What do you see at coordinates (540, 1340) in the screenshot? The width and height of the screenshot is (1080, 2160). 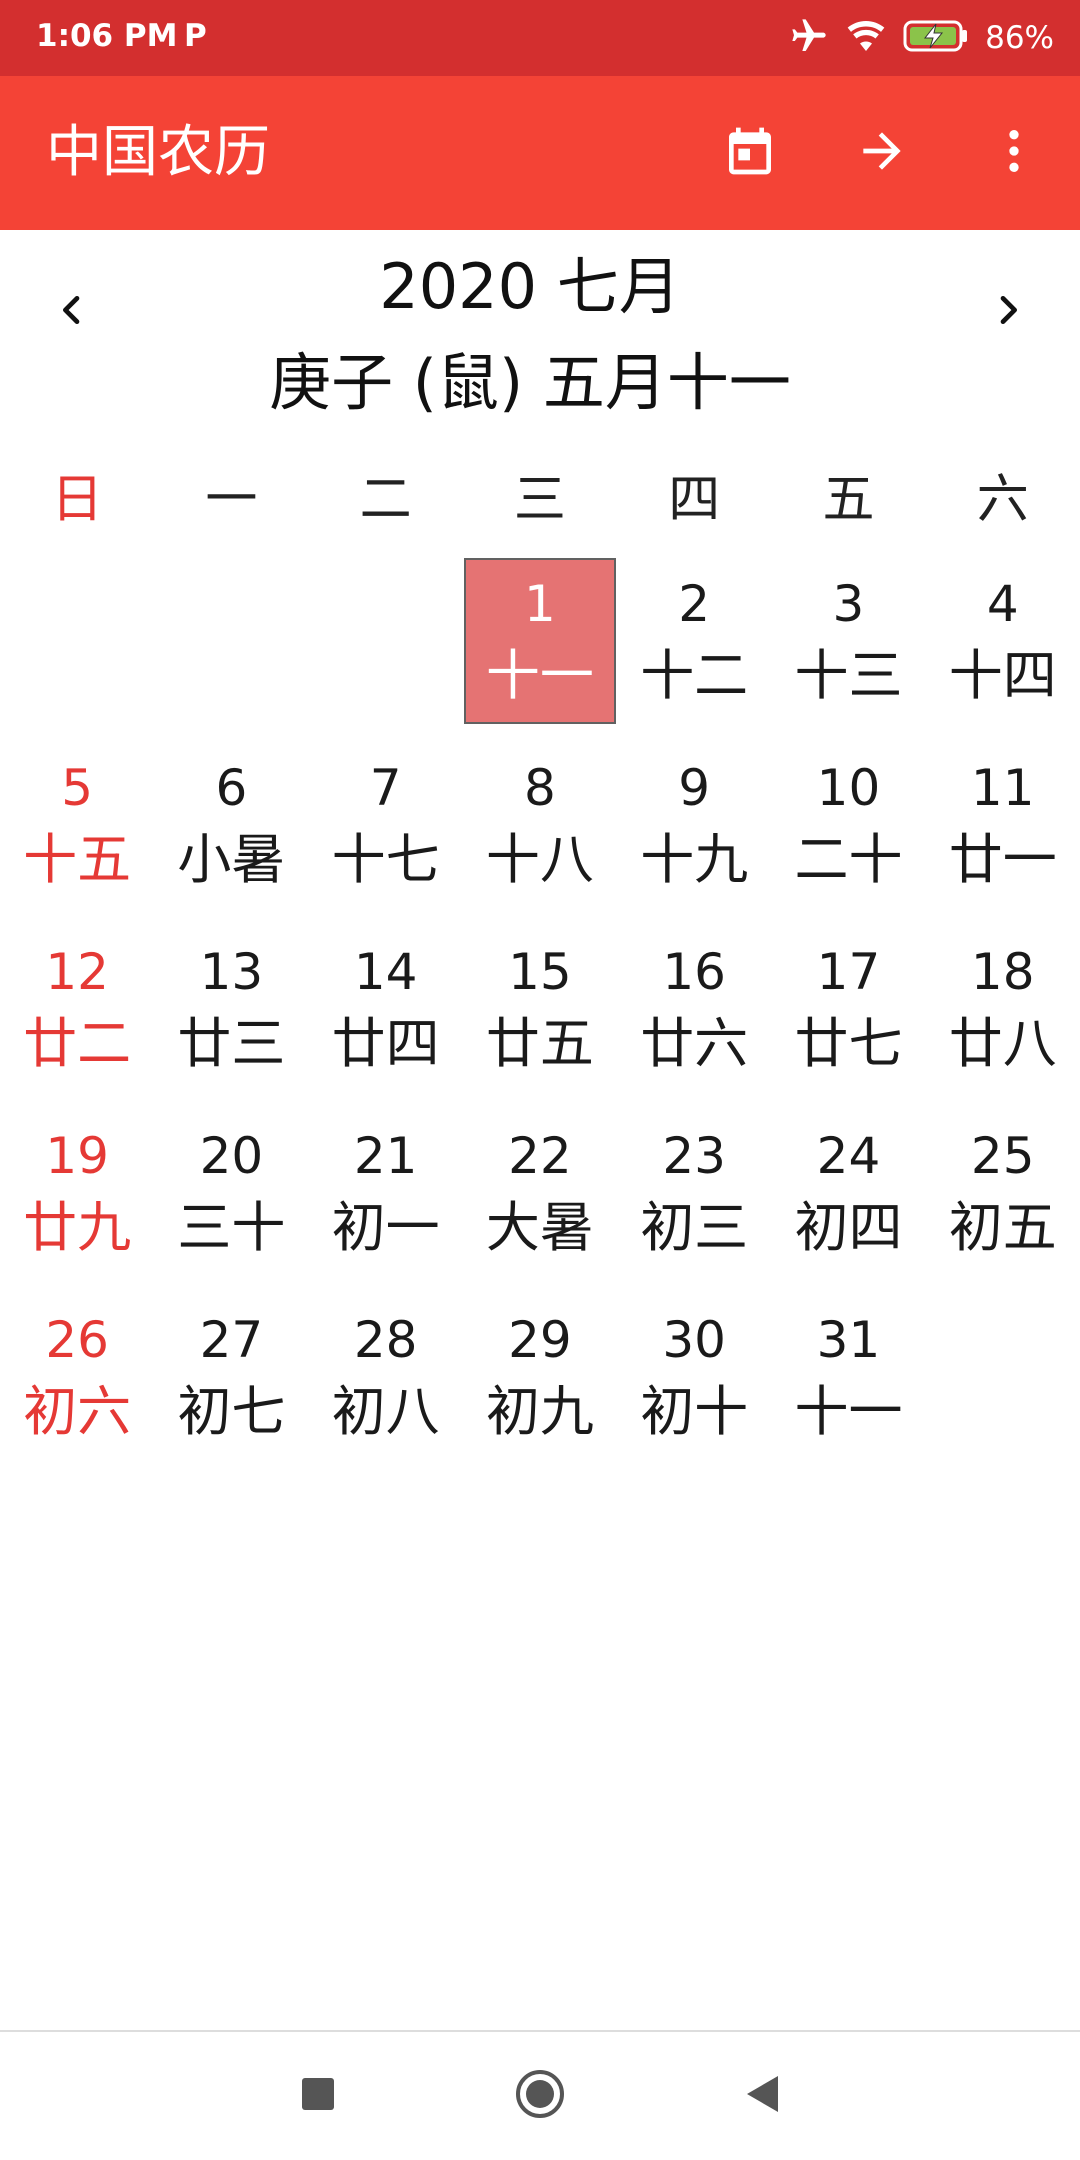 I see `day-number: 29` at bounding box center [540, 1340].